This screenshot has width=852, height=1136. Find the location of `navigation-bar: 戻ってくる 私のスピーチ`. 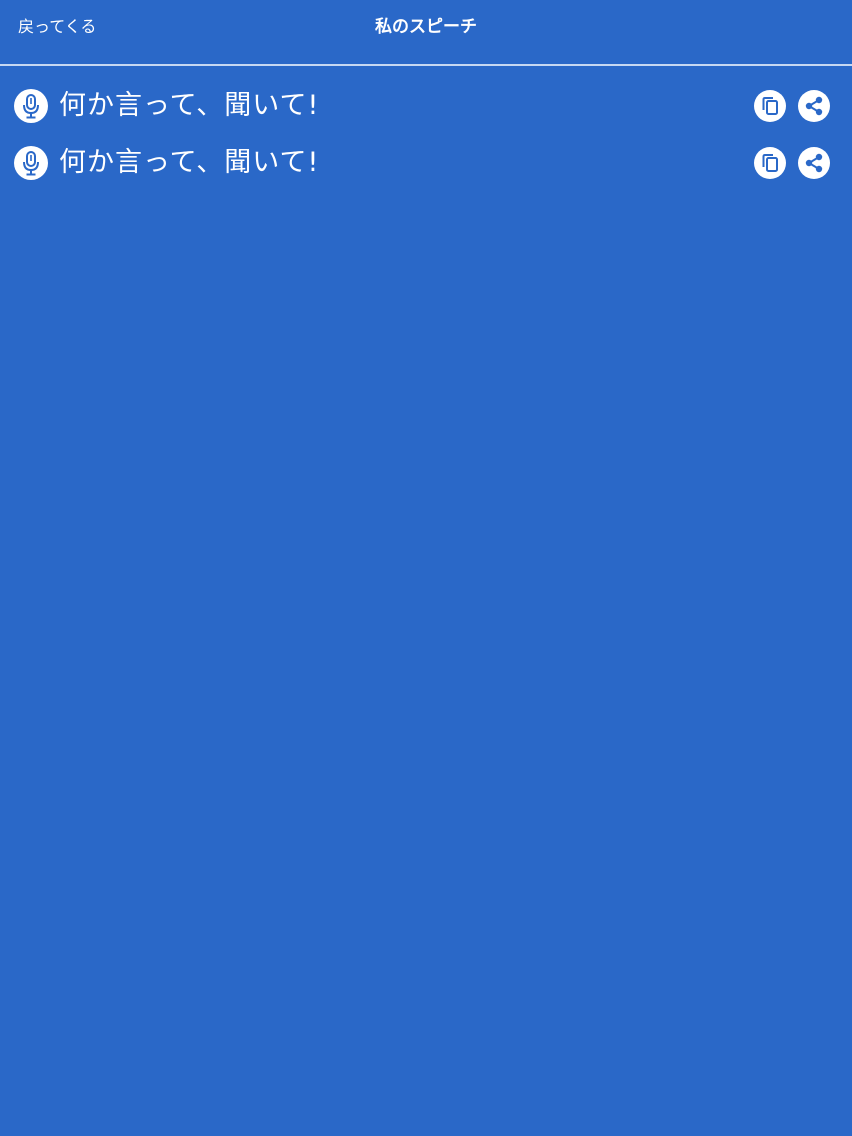

navigation-bar: 戻ってくる 私のスピーチ is located at coordinates (426, 32).